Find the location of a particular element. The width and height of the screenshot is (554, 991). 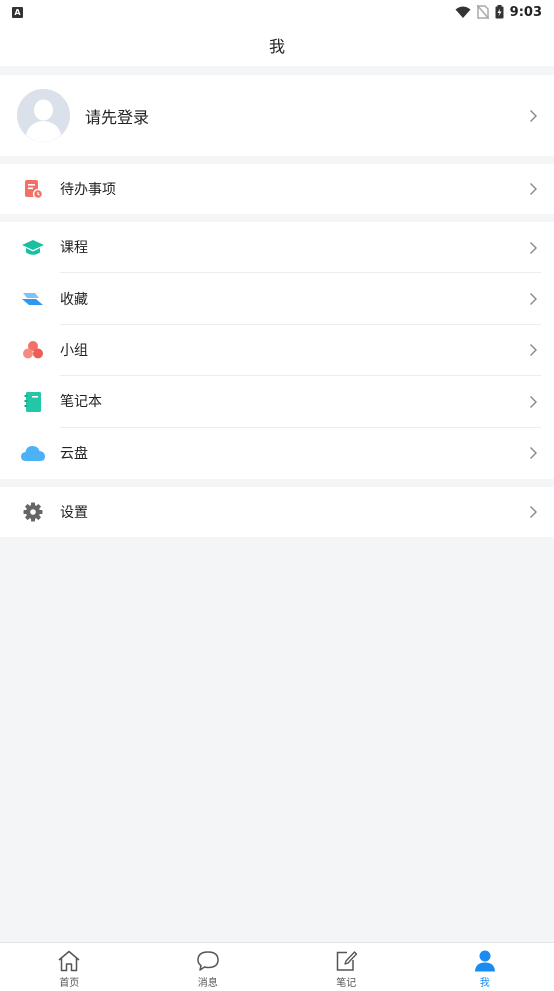

status-left: A is located at coordinates (17, 12).